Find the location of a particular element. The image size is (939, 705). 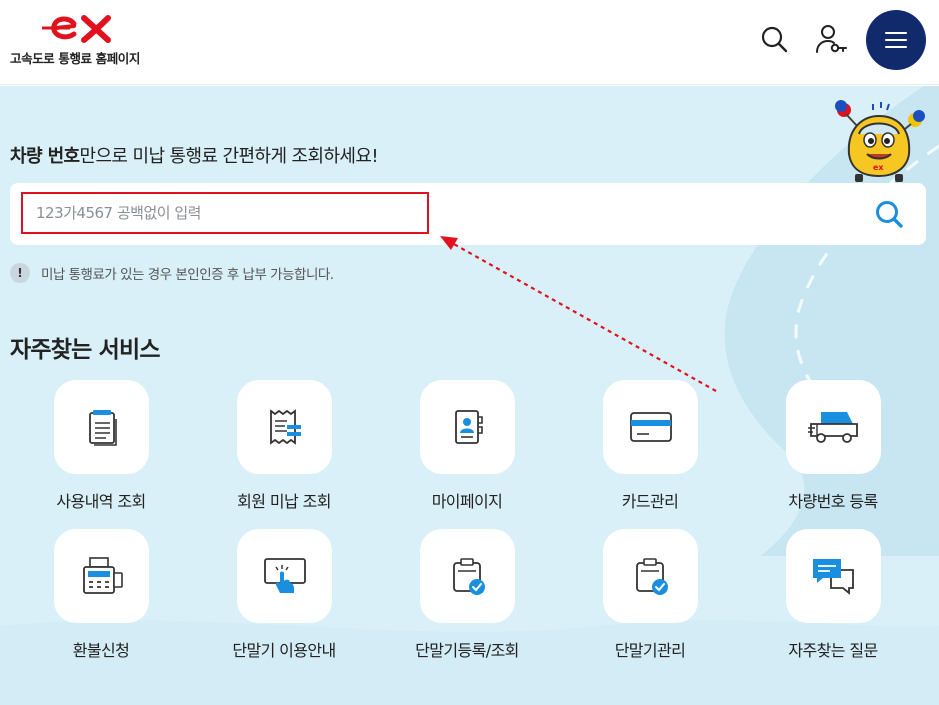

notice-text: 미납 통행료가 있는 경우 본인인증 후 납부 가능합니다. is located at coordinates (187, 275).